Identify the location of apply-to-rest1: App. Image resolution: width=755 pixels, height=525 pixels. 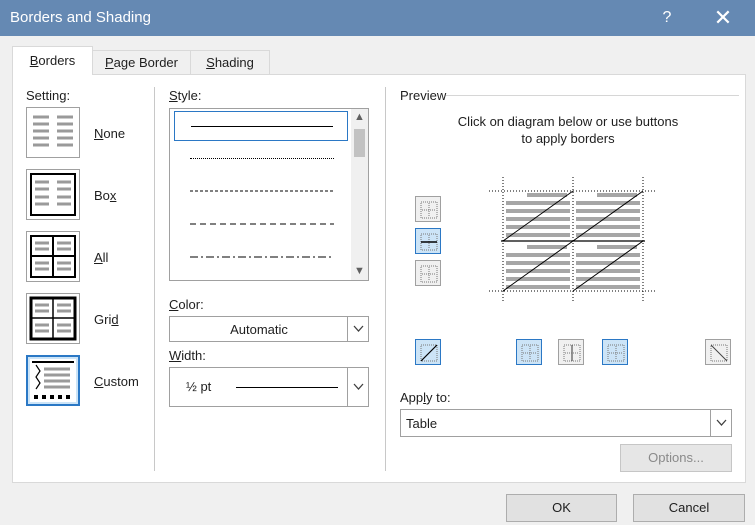
(412, 397).